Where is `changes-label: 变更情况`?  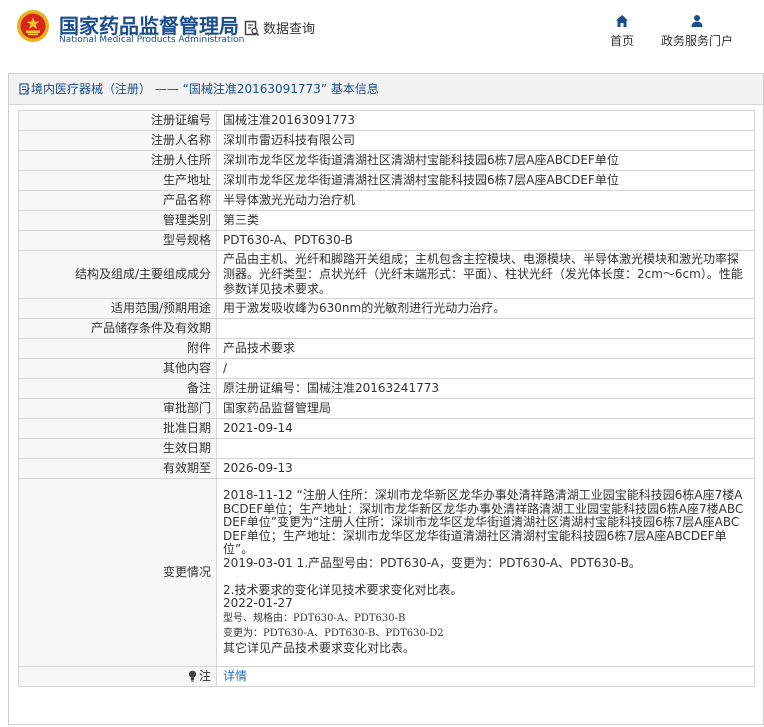 changes-label: 变更情况 is located at coordinates (117, 572).